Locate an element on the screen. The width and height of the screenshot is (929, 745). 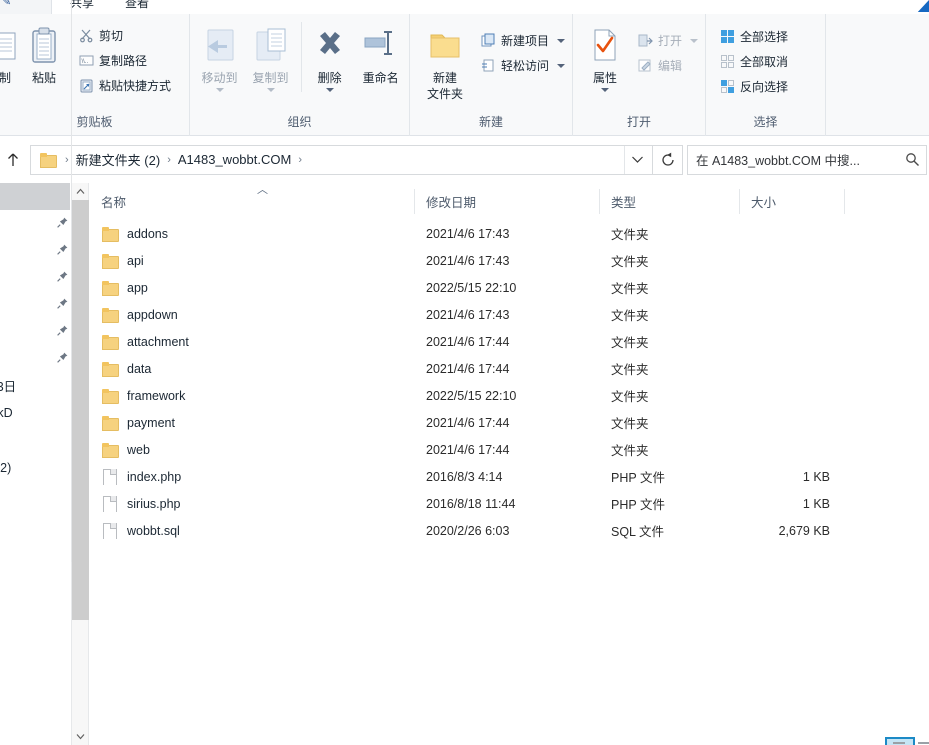
column-header-type: 类型 is located at coordinates (669, 201).